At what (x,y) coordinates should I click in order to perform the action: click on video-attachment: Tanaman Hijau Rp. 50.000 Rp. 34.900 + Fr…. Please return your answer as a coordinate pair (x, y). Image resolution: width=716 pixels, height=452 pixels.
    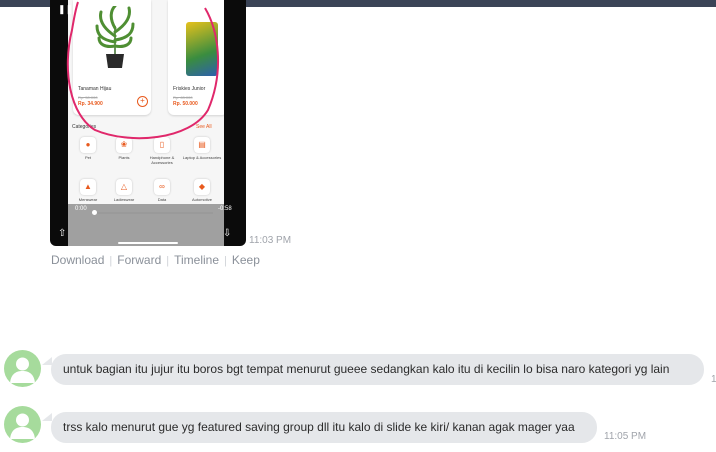
    Looking at the image, I should click on (148, 123).